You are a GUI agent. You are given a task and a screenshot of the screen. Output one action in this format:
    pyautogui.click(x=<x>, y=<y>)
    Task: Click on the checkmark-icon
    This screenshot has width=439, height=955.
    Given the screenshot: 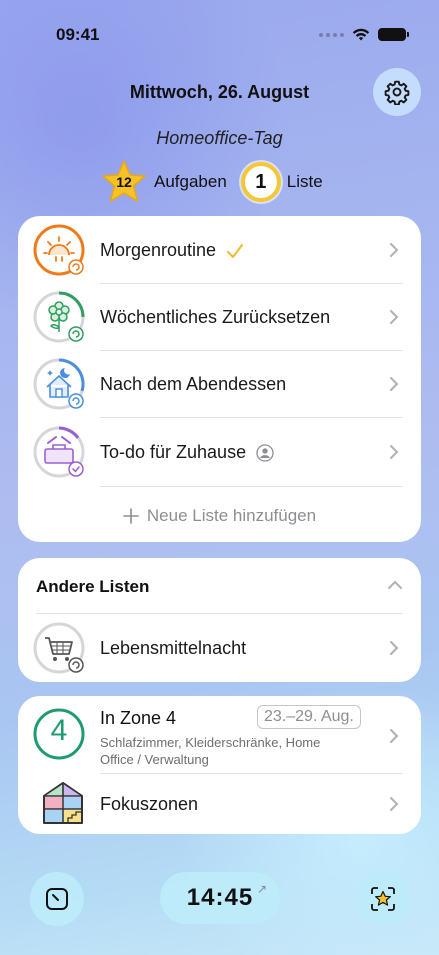 What is the action you would take?
    pyautogui.click(x=235, y=250)
    